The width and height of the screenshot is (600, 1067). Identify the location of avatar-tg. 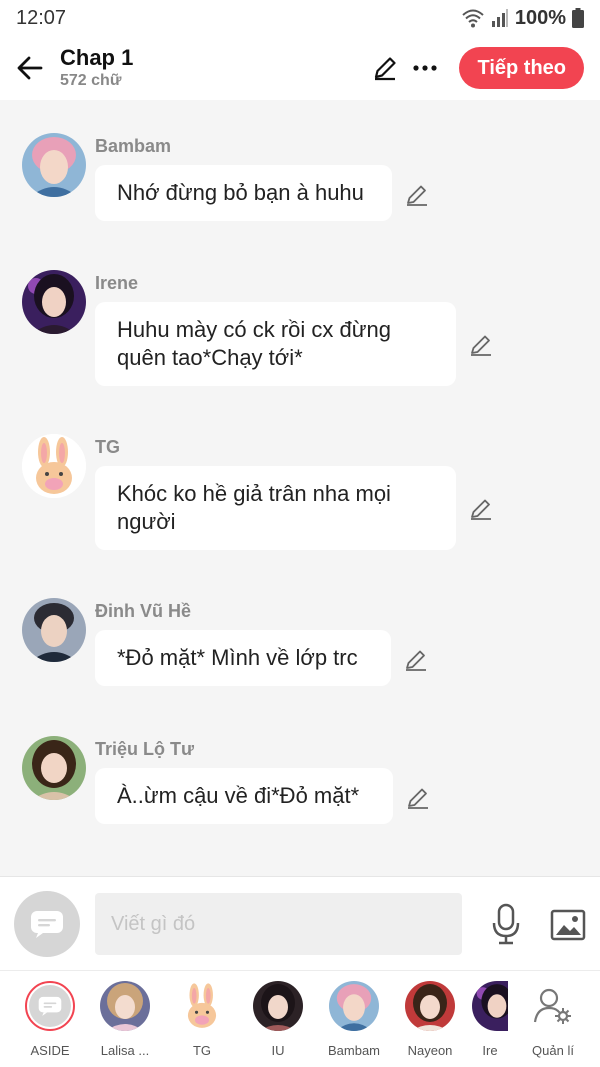
(54, 466).